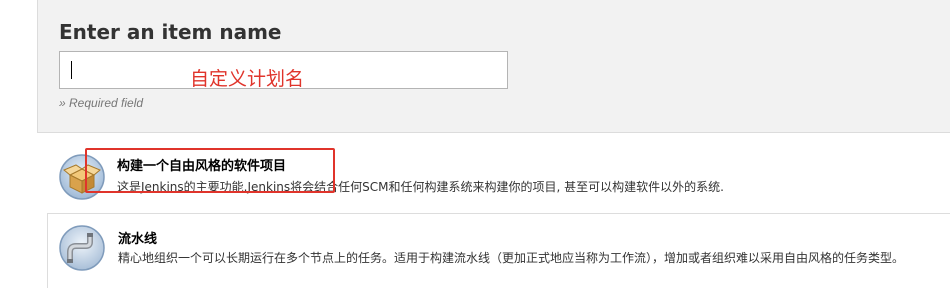 The height and width of the screenshot is (288, 950). Describe the element at coordinates (101, 103) in the screenshot. I see `required-field-note: » Required field` at that location.